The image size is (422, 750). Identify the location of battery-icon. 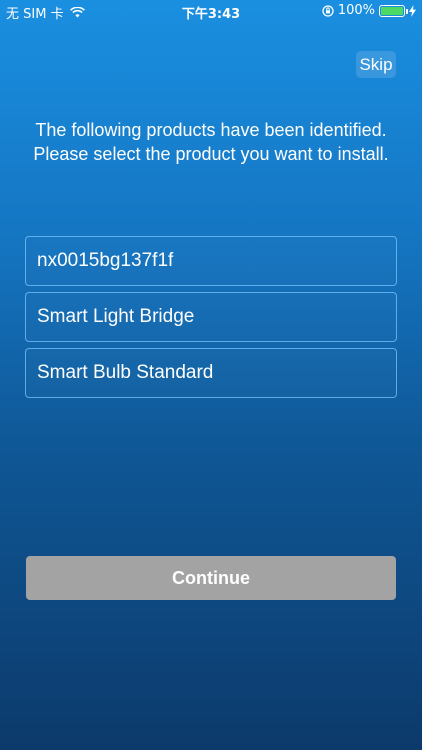
(393, 10).